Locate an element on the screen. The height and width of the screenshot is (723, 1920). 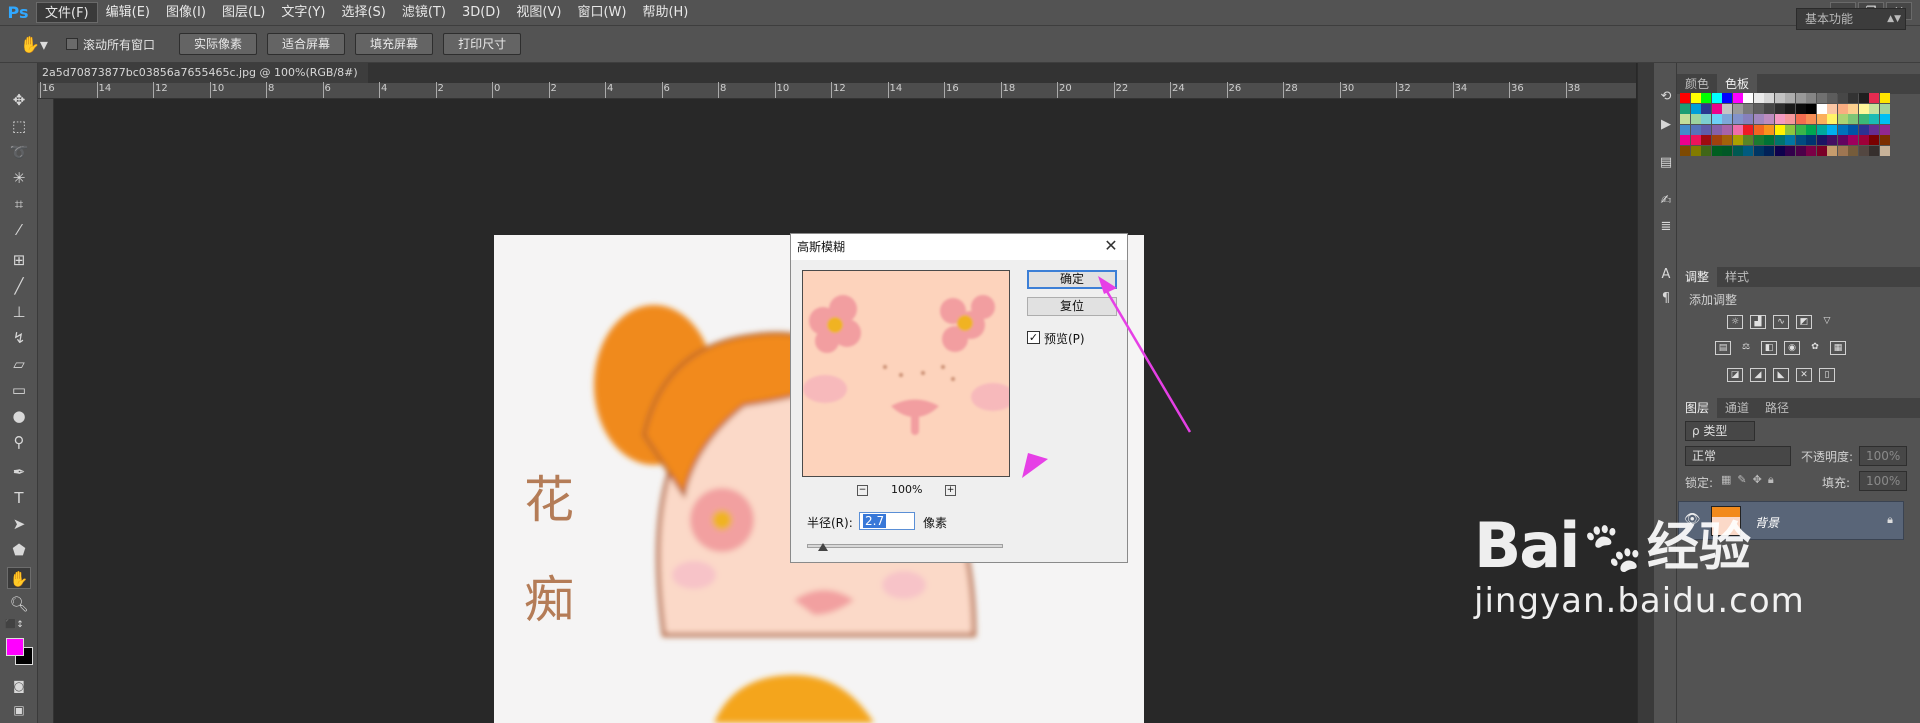
menu-layer: 图层(L) is located at coordinates (243, 12).